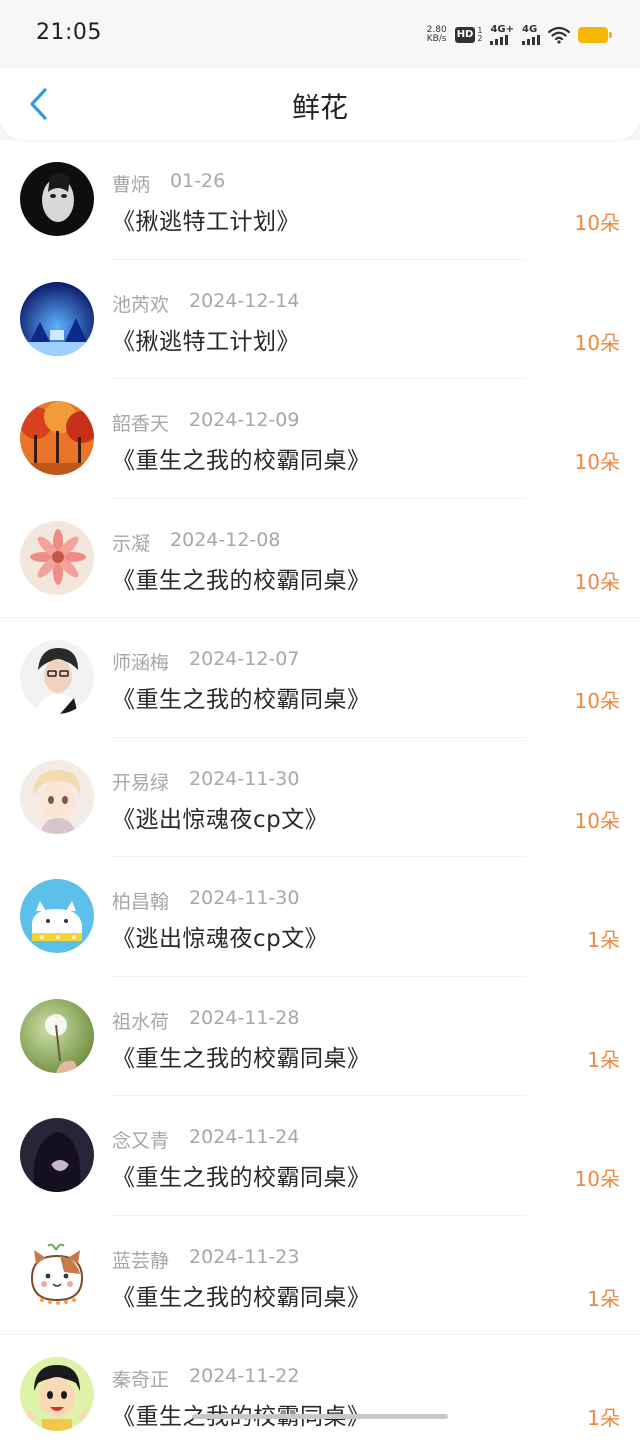  Describe the element at coordinates (320, 319) in the screenshot. I see `list-item: 池芮欢 2024-12-14 《揪逃特工计划》 10朵` at that location.